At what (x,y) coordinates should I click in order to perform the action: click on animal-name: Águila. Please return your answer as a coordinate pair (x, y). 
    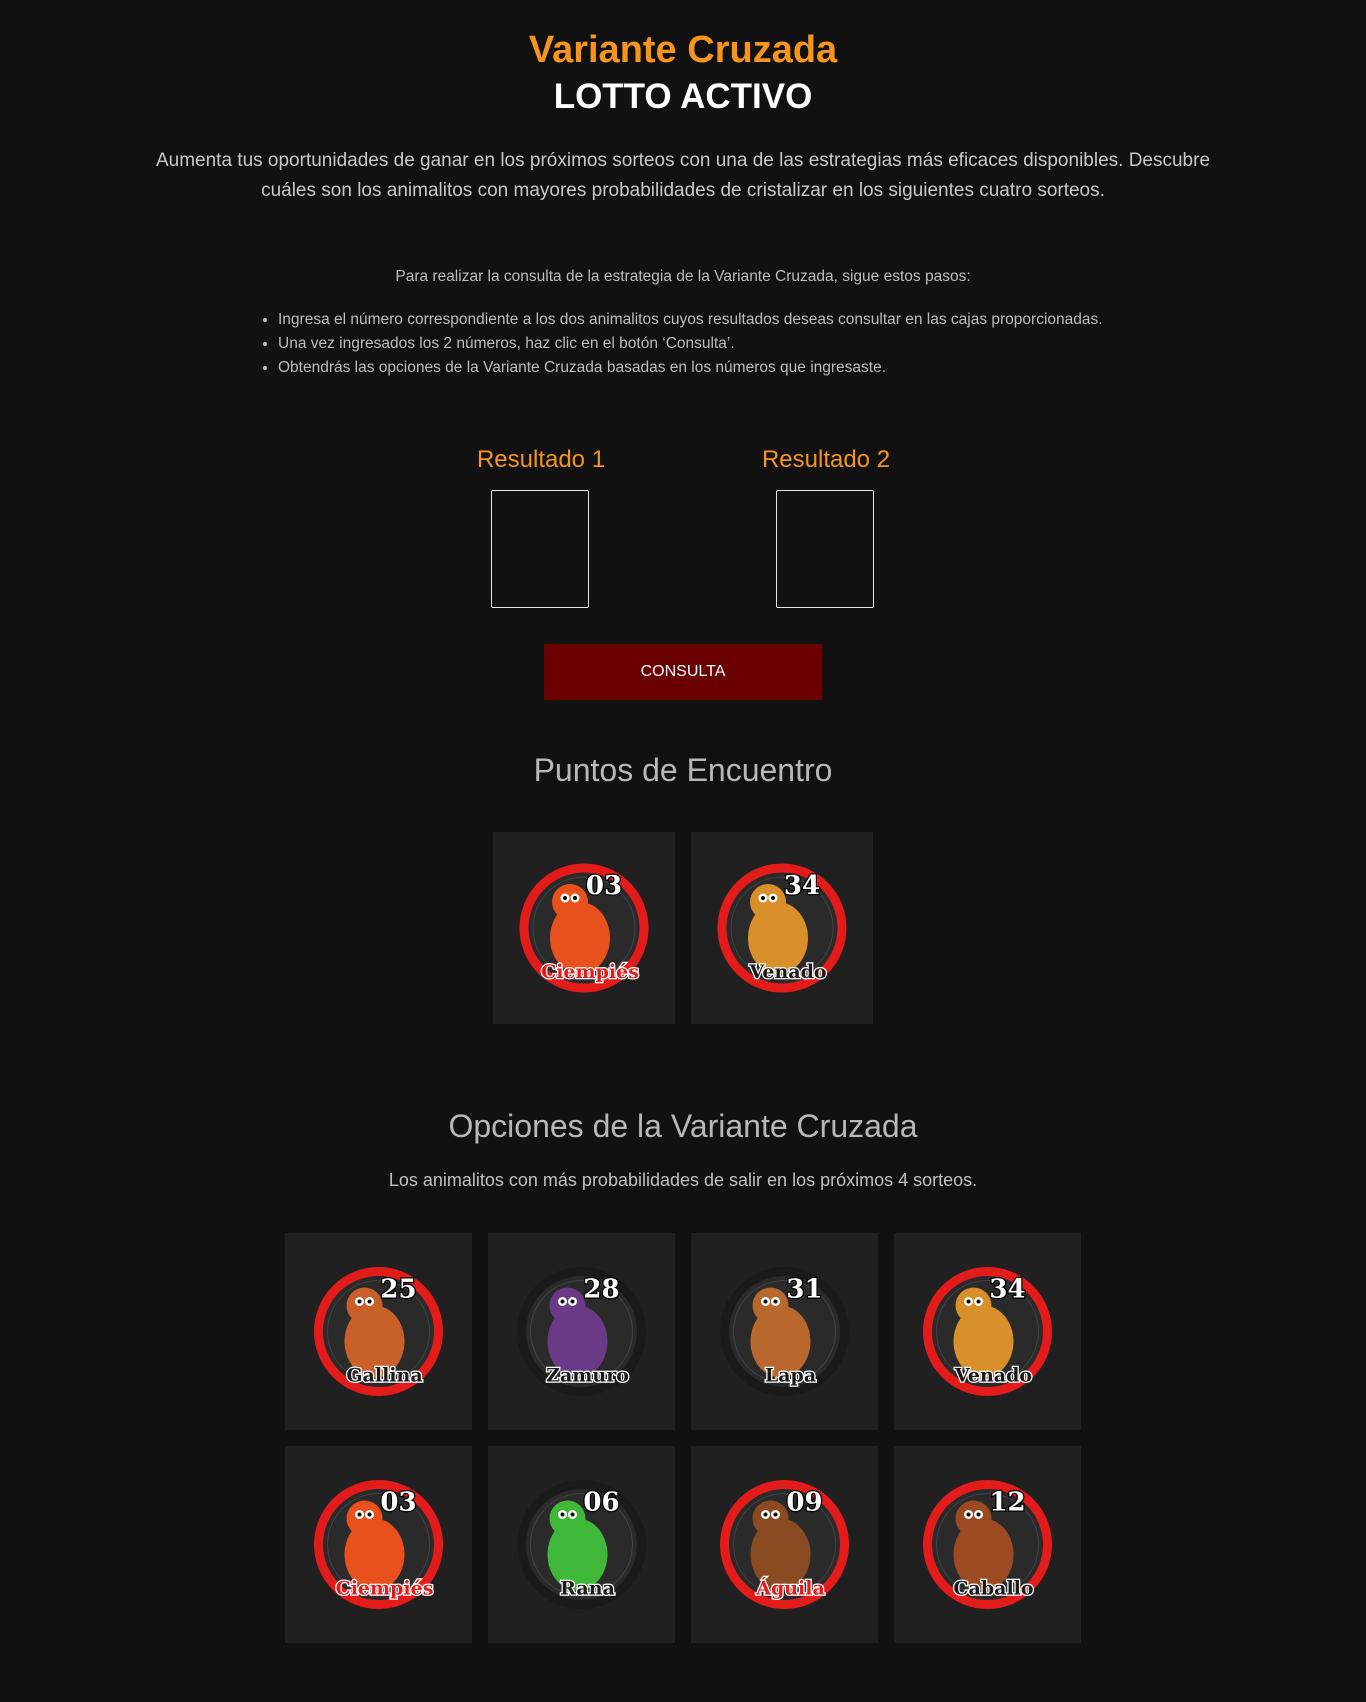
    Looking at the image, I should click on (790, 1588).